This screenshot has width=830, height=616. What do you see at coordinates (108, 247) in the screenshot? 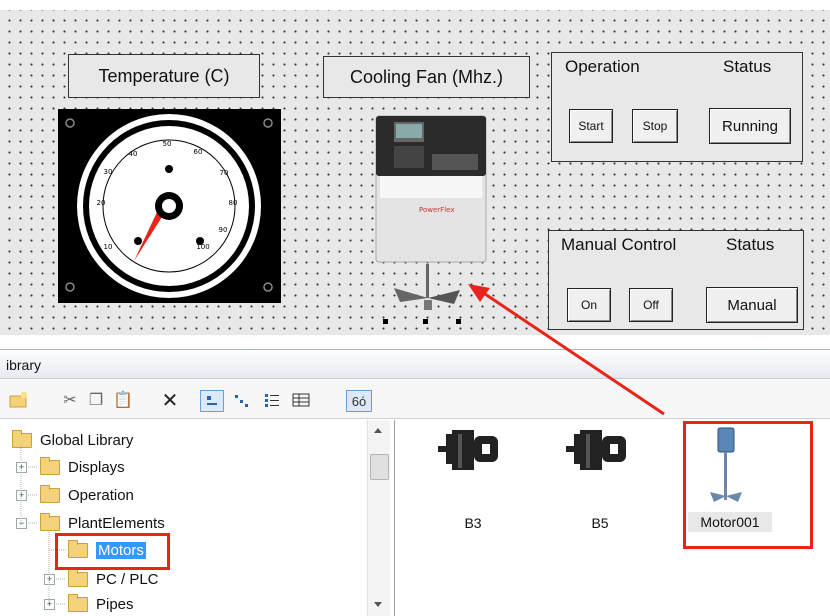
I see `svg-text: 10` at bounding box center [108, 247].